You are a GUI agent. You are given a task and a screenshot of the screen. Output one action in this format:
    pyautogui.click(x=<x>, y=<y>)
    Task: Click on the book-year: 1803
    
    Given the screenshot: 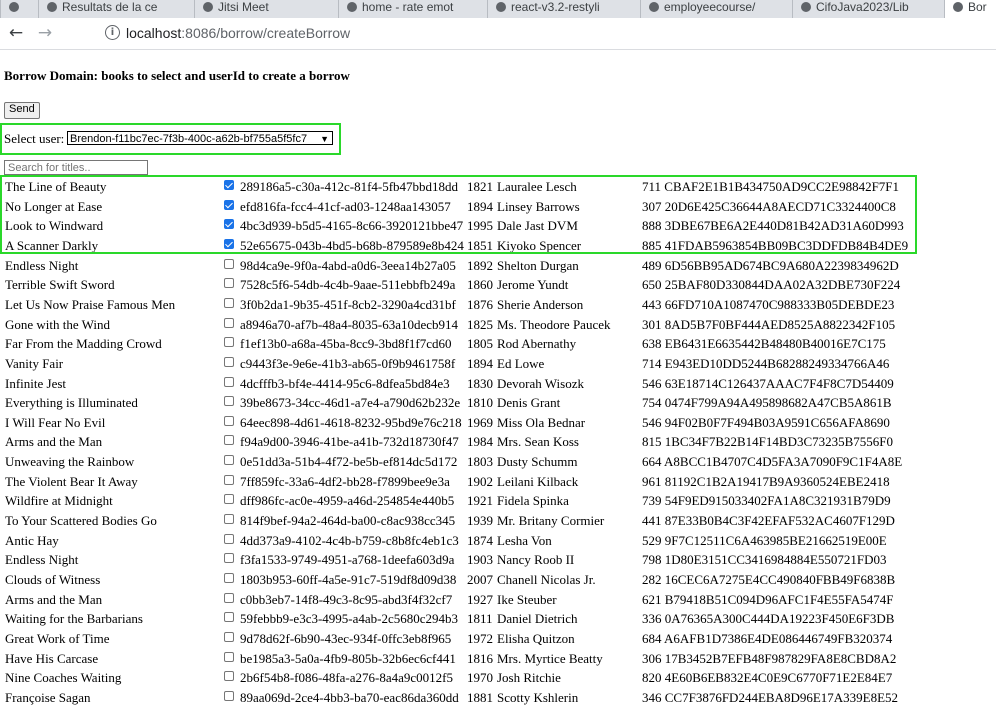 What is the action you would take?
    pyautogui.click(x=480, y=462)
    